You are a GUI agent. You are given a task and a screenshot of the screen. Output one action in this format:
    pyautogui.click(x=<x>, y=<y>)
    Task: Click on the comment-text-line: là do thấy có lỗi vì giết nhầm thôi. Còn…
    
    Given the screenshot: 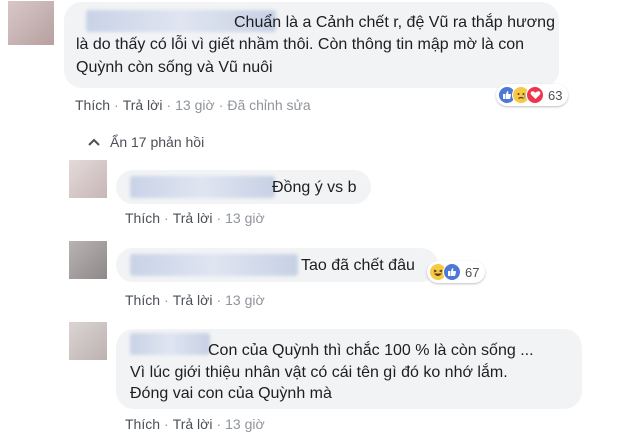 What is the action you would take?
    pyautogui.click(x=300, y=44)
    